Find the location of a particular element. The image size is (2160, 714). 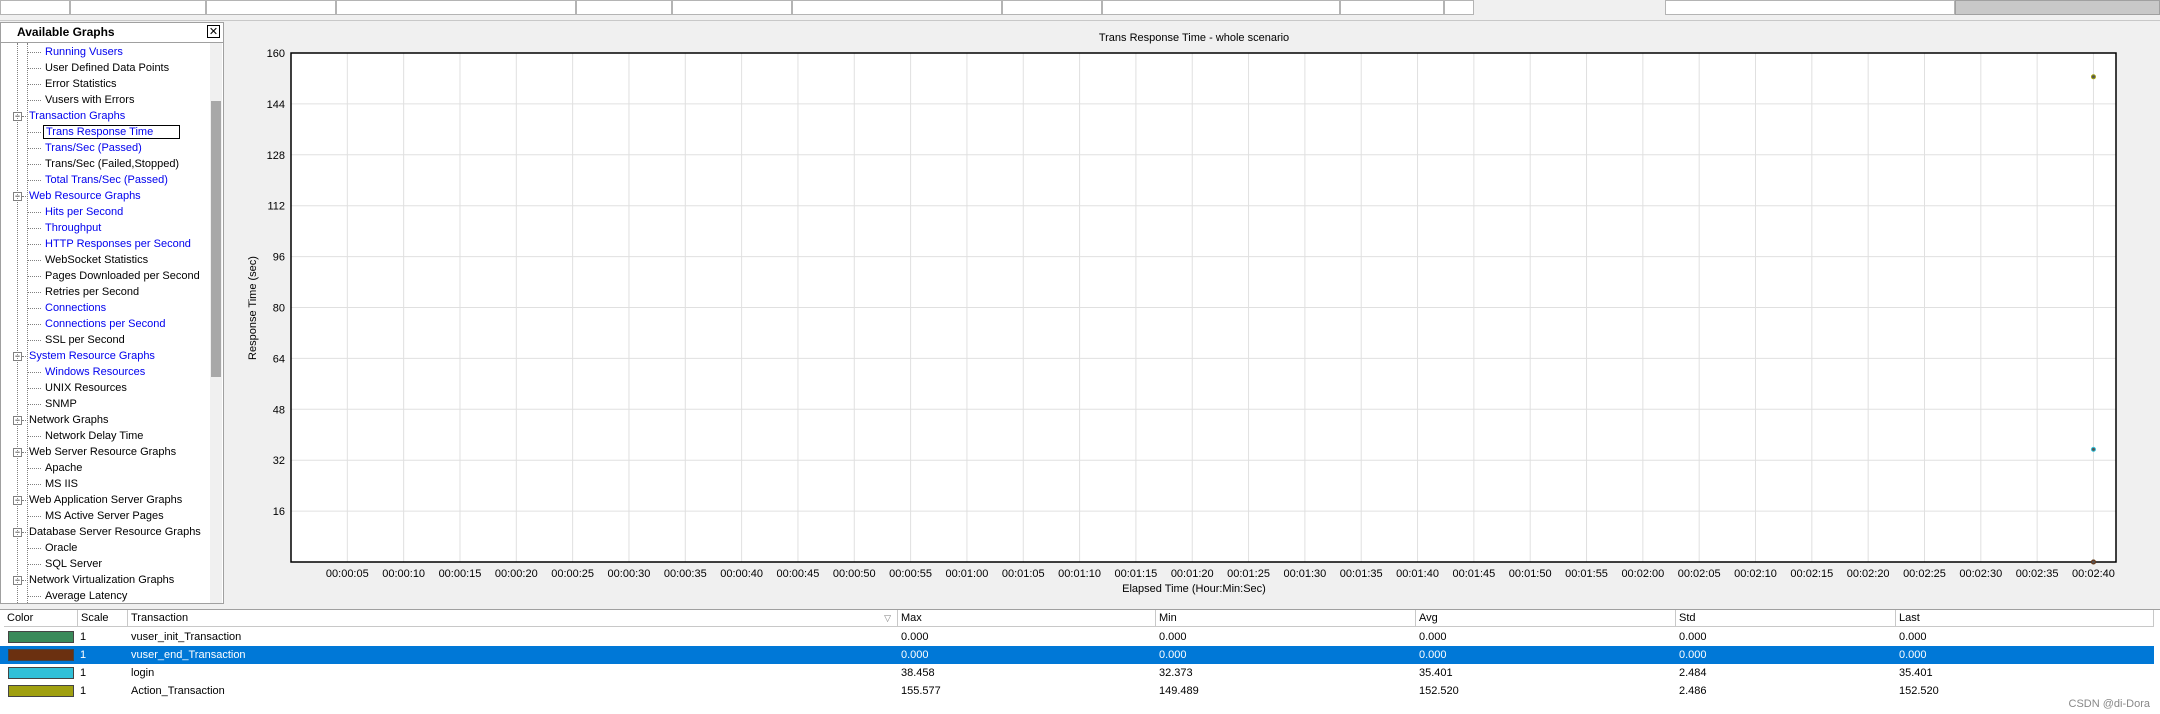

tree-item: Transaction Graphs is located at coordinates (77, 116).